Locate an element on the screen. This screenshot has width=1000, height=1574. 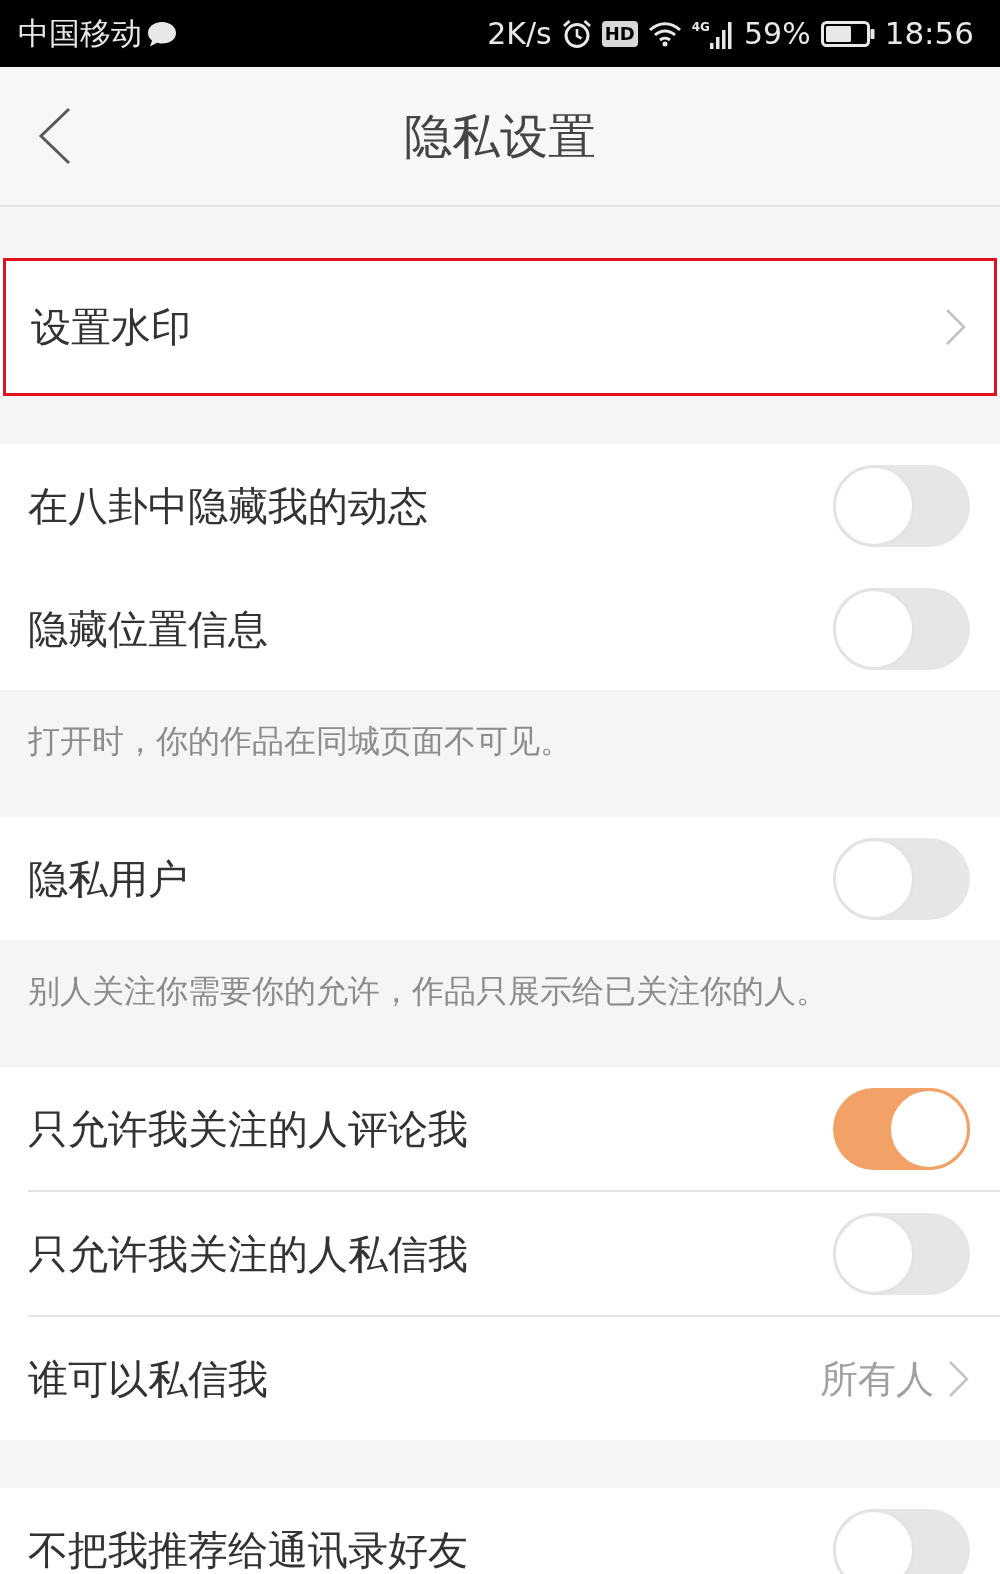
row-label: 隐私用户 is located at coordinates (108, 878).